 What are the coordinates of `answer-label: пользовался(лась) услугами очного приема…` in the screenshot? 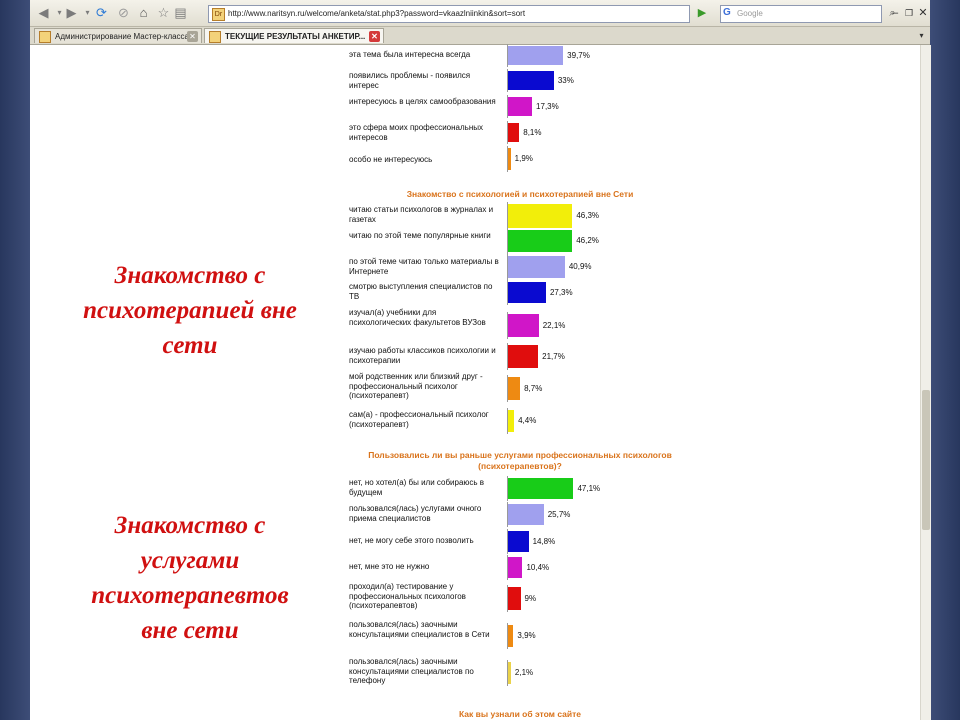 It's located at (415, 513).